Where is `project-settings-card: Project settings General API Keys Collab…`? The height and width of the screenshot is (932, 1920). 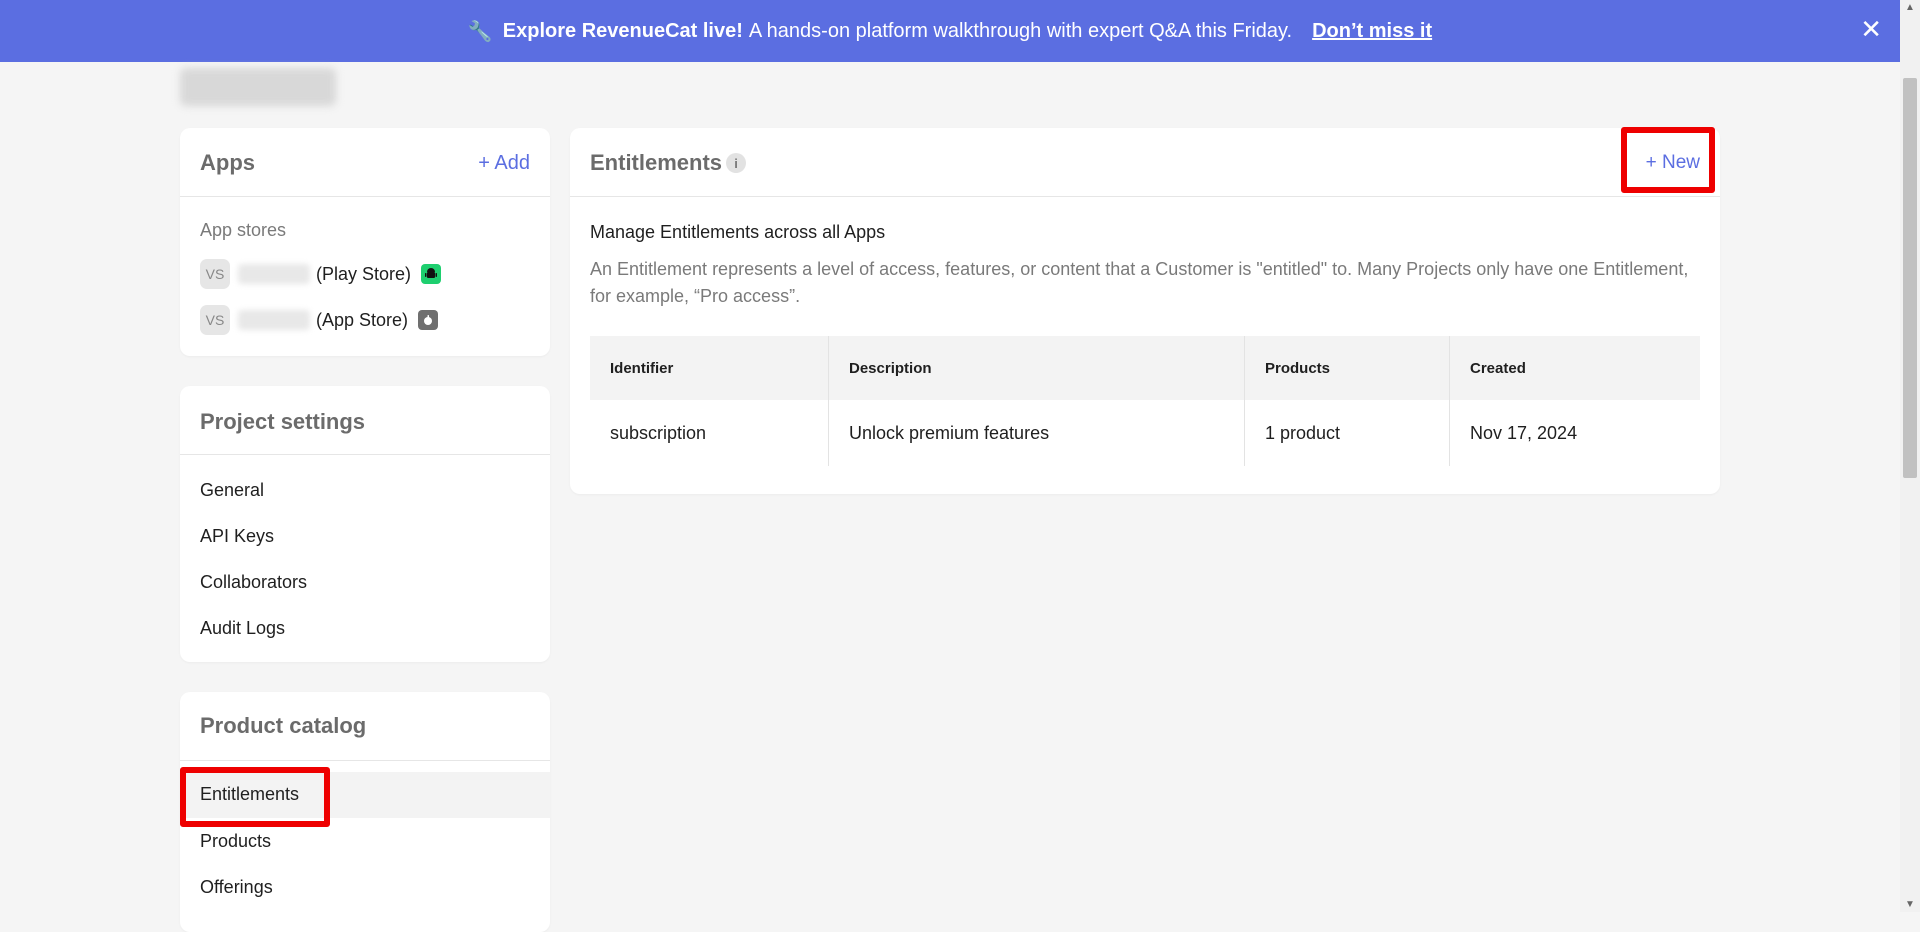 project-settings-card: Project settings General API Keys Collab… is located at coordinates (365, 524).